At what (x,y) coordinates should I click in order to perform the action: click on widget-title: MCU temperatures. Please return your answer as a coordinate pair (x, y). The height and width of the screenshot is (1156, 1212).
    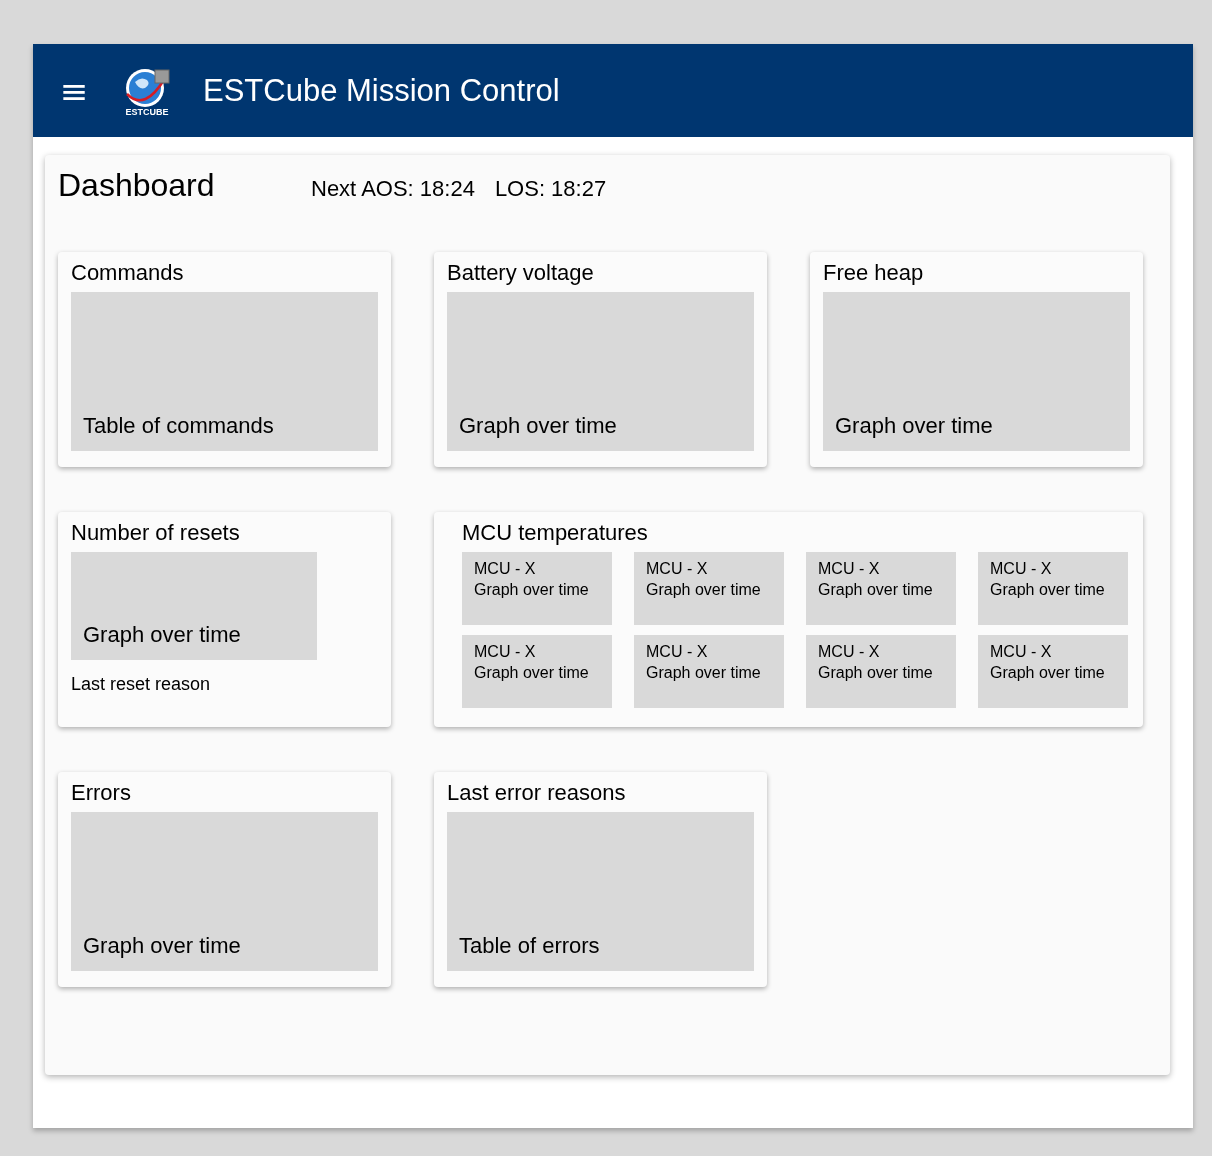
    Looking at the image, I should click on (555, 533).